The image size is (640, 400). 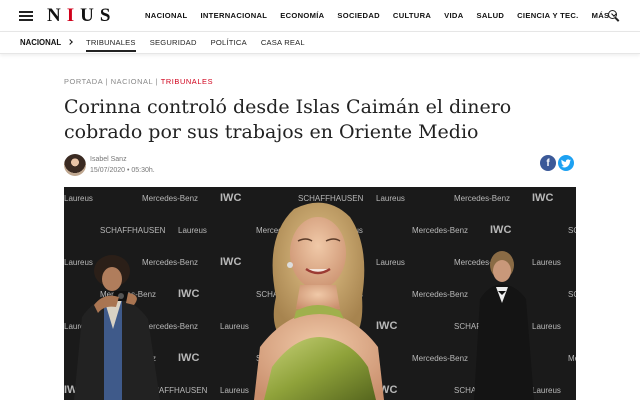 What do you see at coordinates (283, 42) in the screenshot?
I see `subnav-item-casa-real: CASA REAL` at bounding box center [283, 42].